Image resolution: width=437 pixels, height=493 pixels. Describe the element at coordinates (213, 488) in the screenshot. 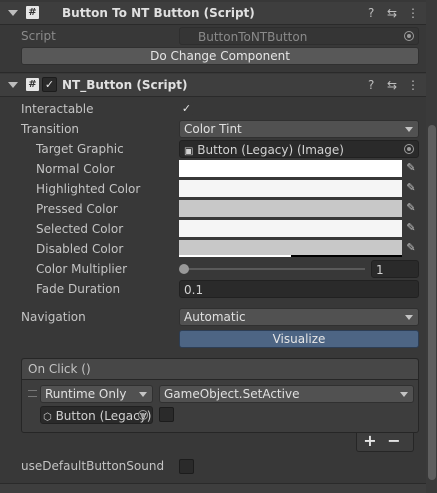

I see `next-component-header` at that location.